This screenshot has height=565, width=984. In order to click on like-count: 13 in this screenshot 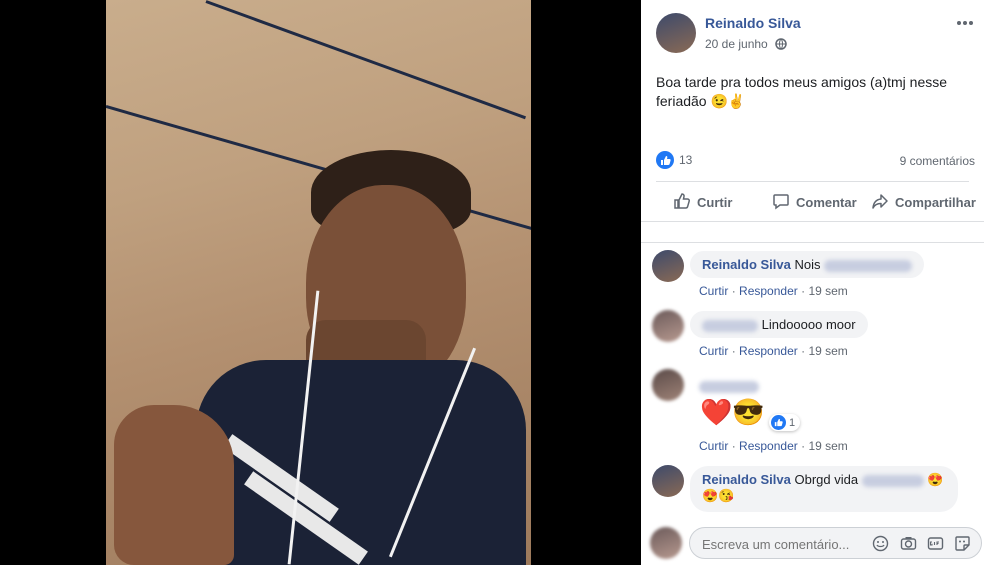, I will do `click(686, 160)`.